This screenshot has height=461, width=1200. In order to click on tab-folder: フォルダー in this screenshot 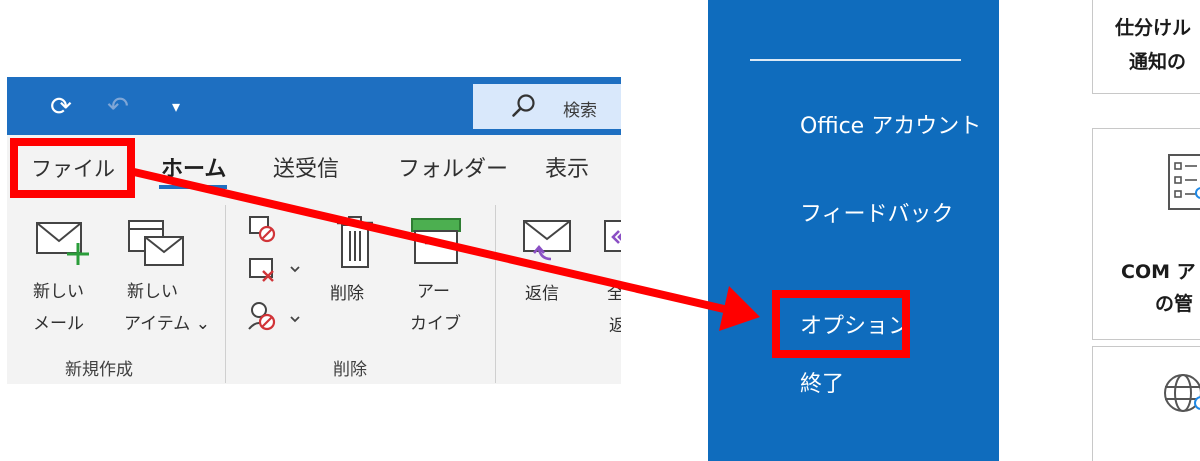, I will do `click(453, 167)`.